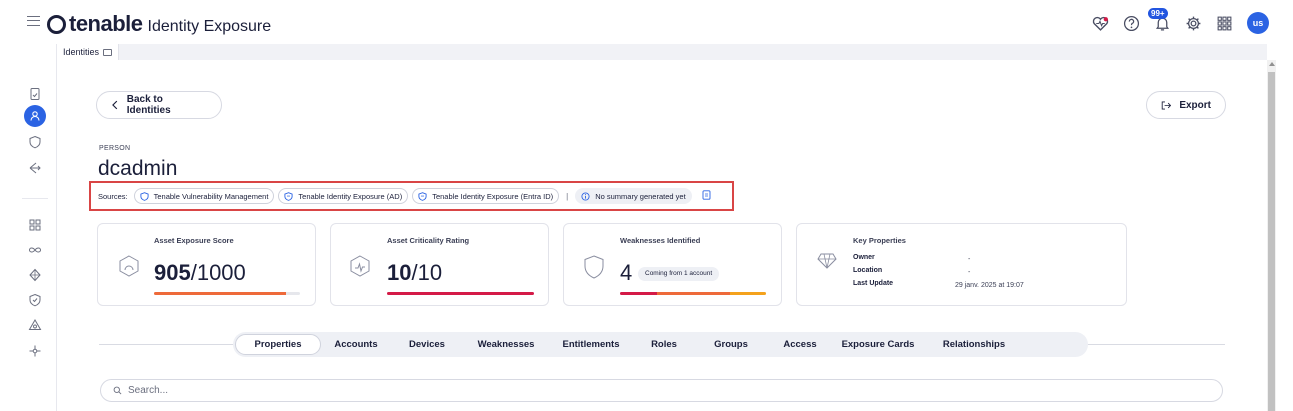 Image resolution: width=1293 pixels, height=411 pixels. What do you see at coordinates (35, 168) in the screenshot?
I see `sidebar-attack-path-icon` at bounding box center [35, 168].